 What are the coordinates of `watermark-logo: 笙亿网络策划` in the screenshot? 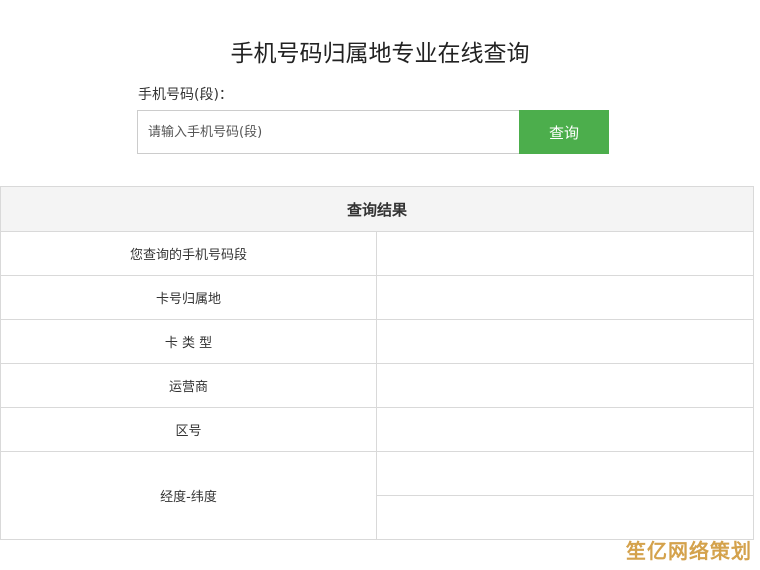 It's located at (689, 551).